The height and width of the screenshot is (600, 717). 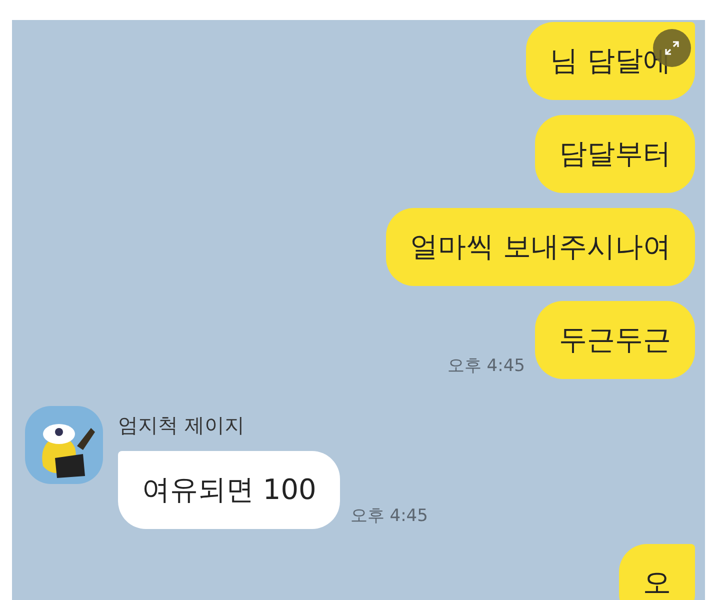 I want to click on sent-message-bubble: 얼마씩 보내주시나여, so click(x=540, y=247).